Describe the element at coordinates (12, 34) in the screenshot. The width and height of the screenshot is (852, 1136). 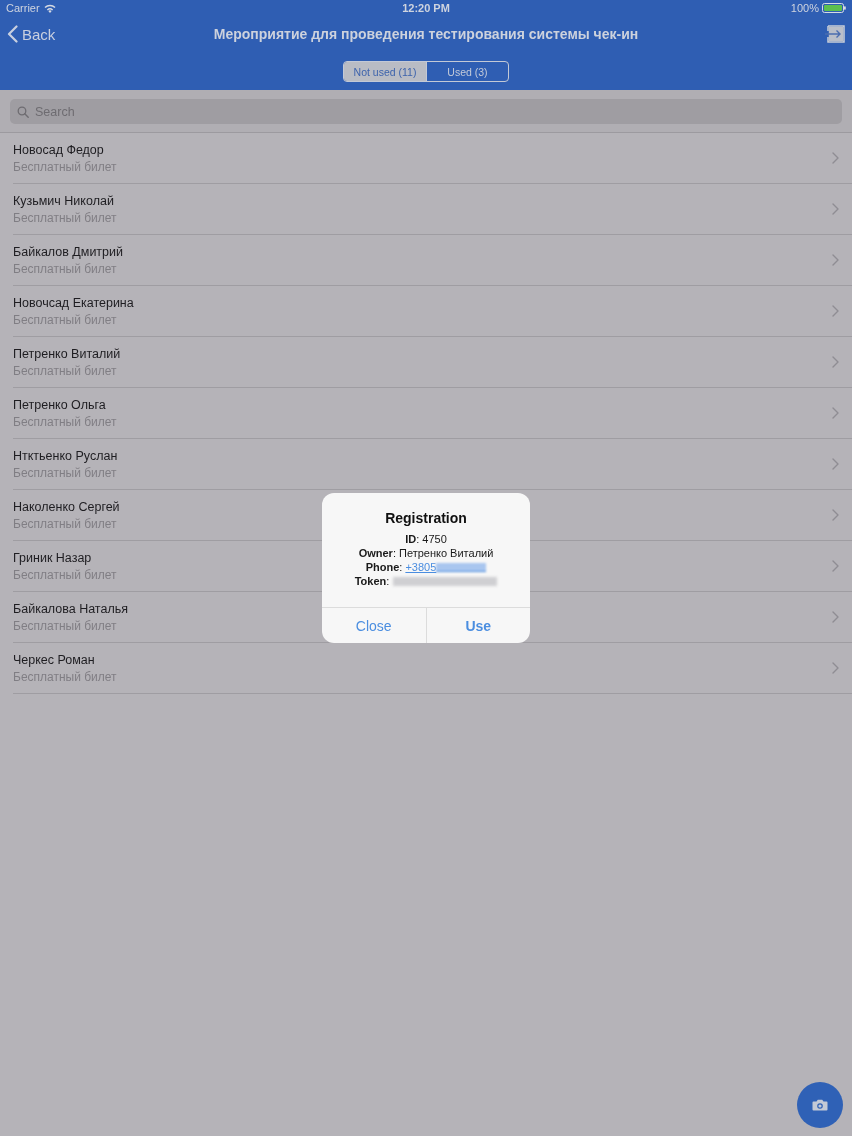
I see `chevron-left-icon` at that location.